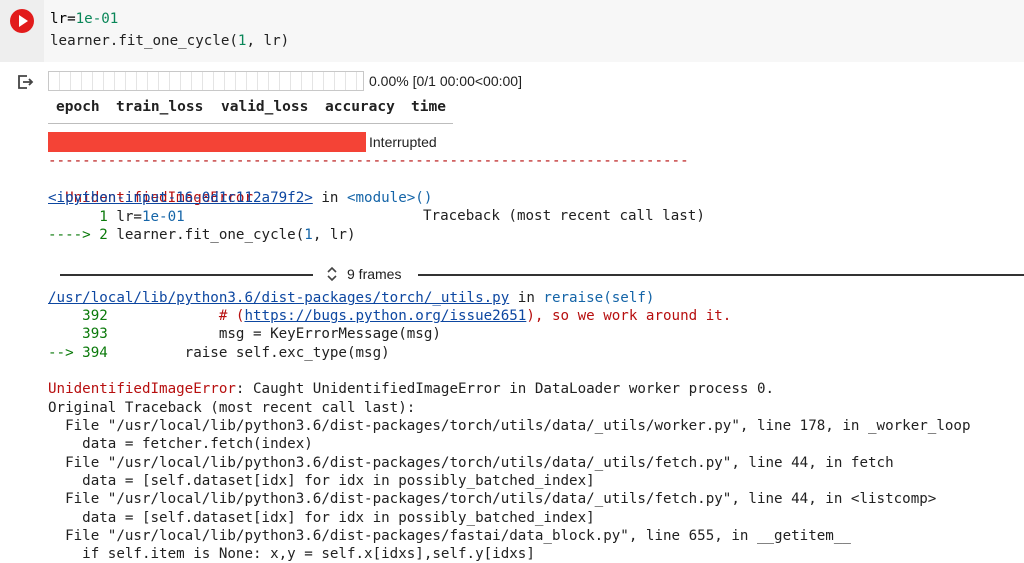 The width and height of the screenshot is (1024, 563). I want to click on play-icon, so click(23, 21).